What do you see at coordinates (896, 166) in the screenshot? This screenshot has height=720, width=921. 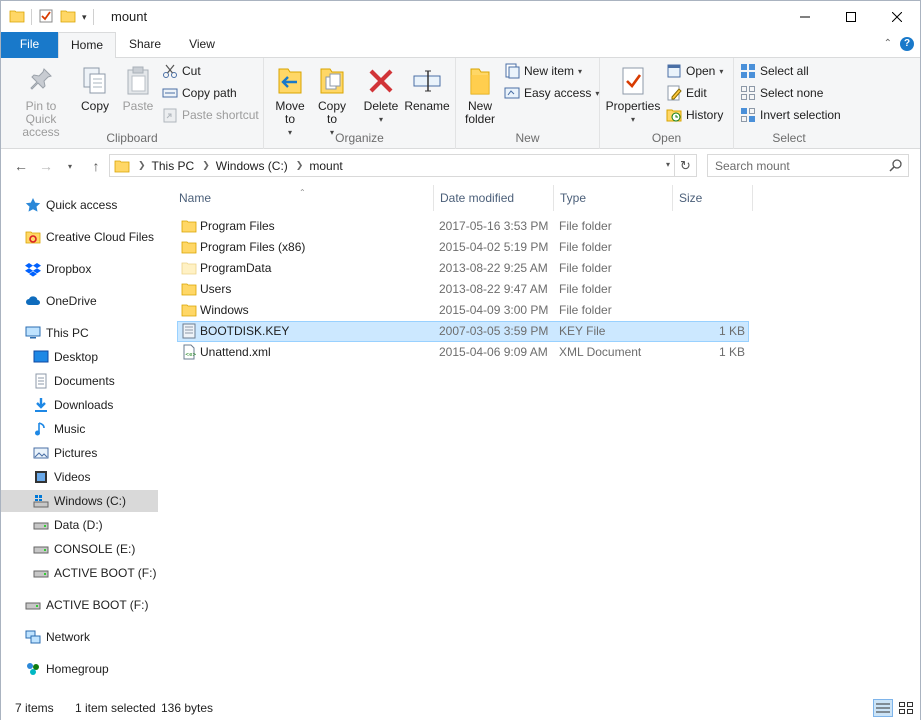 I see `search-icon` at bounding box center [896, 166].